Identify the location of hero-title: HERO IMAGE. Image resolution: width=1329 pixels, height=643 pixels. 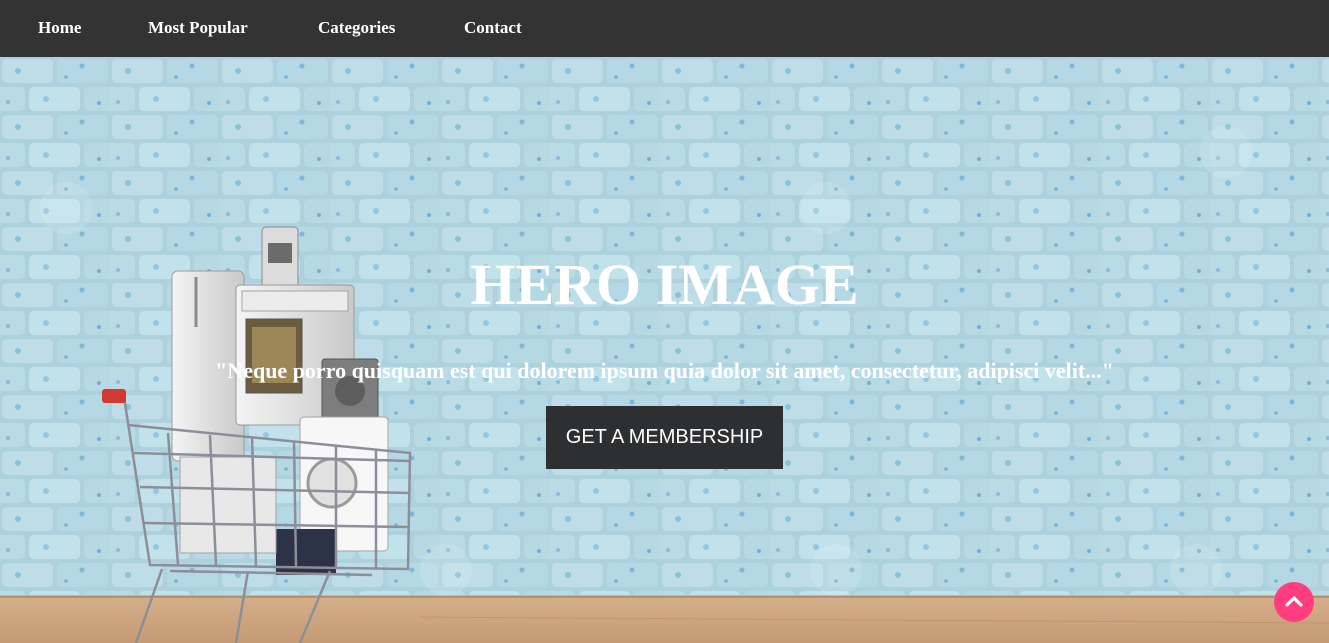
(664, 284).